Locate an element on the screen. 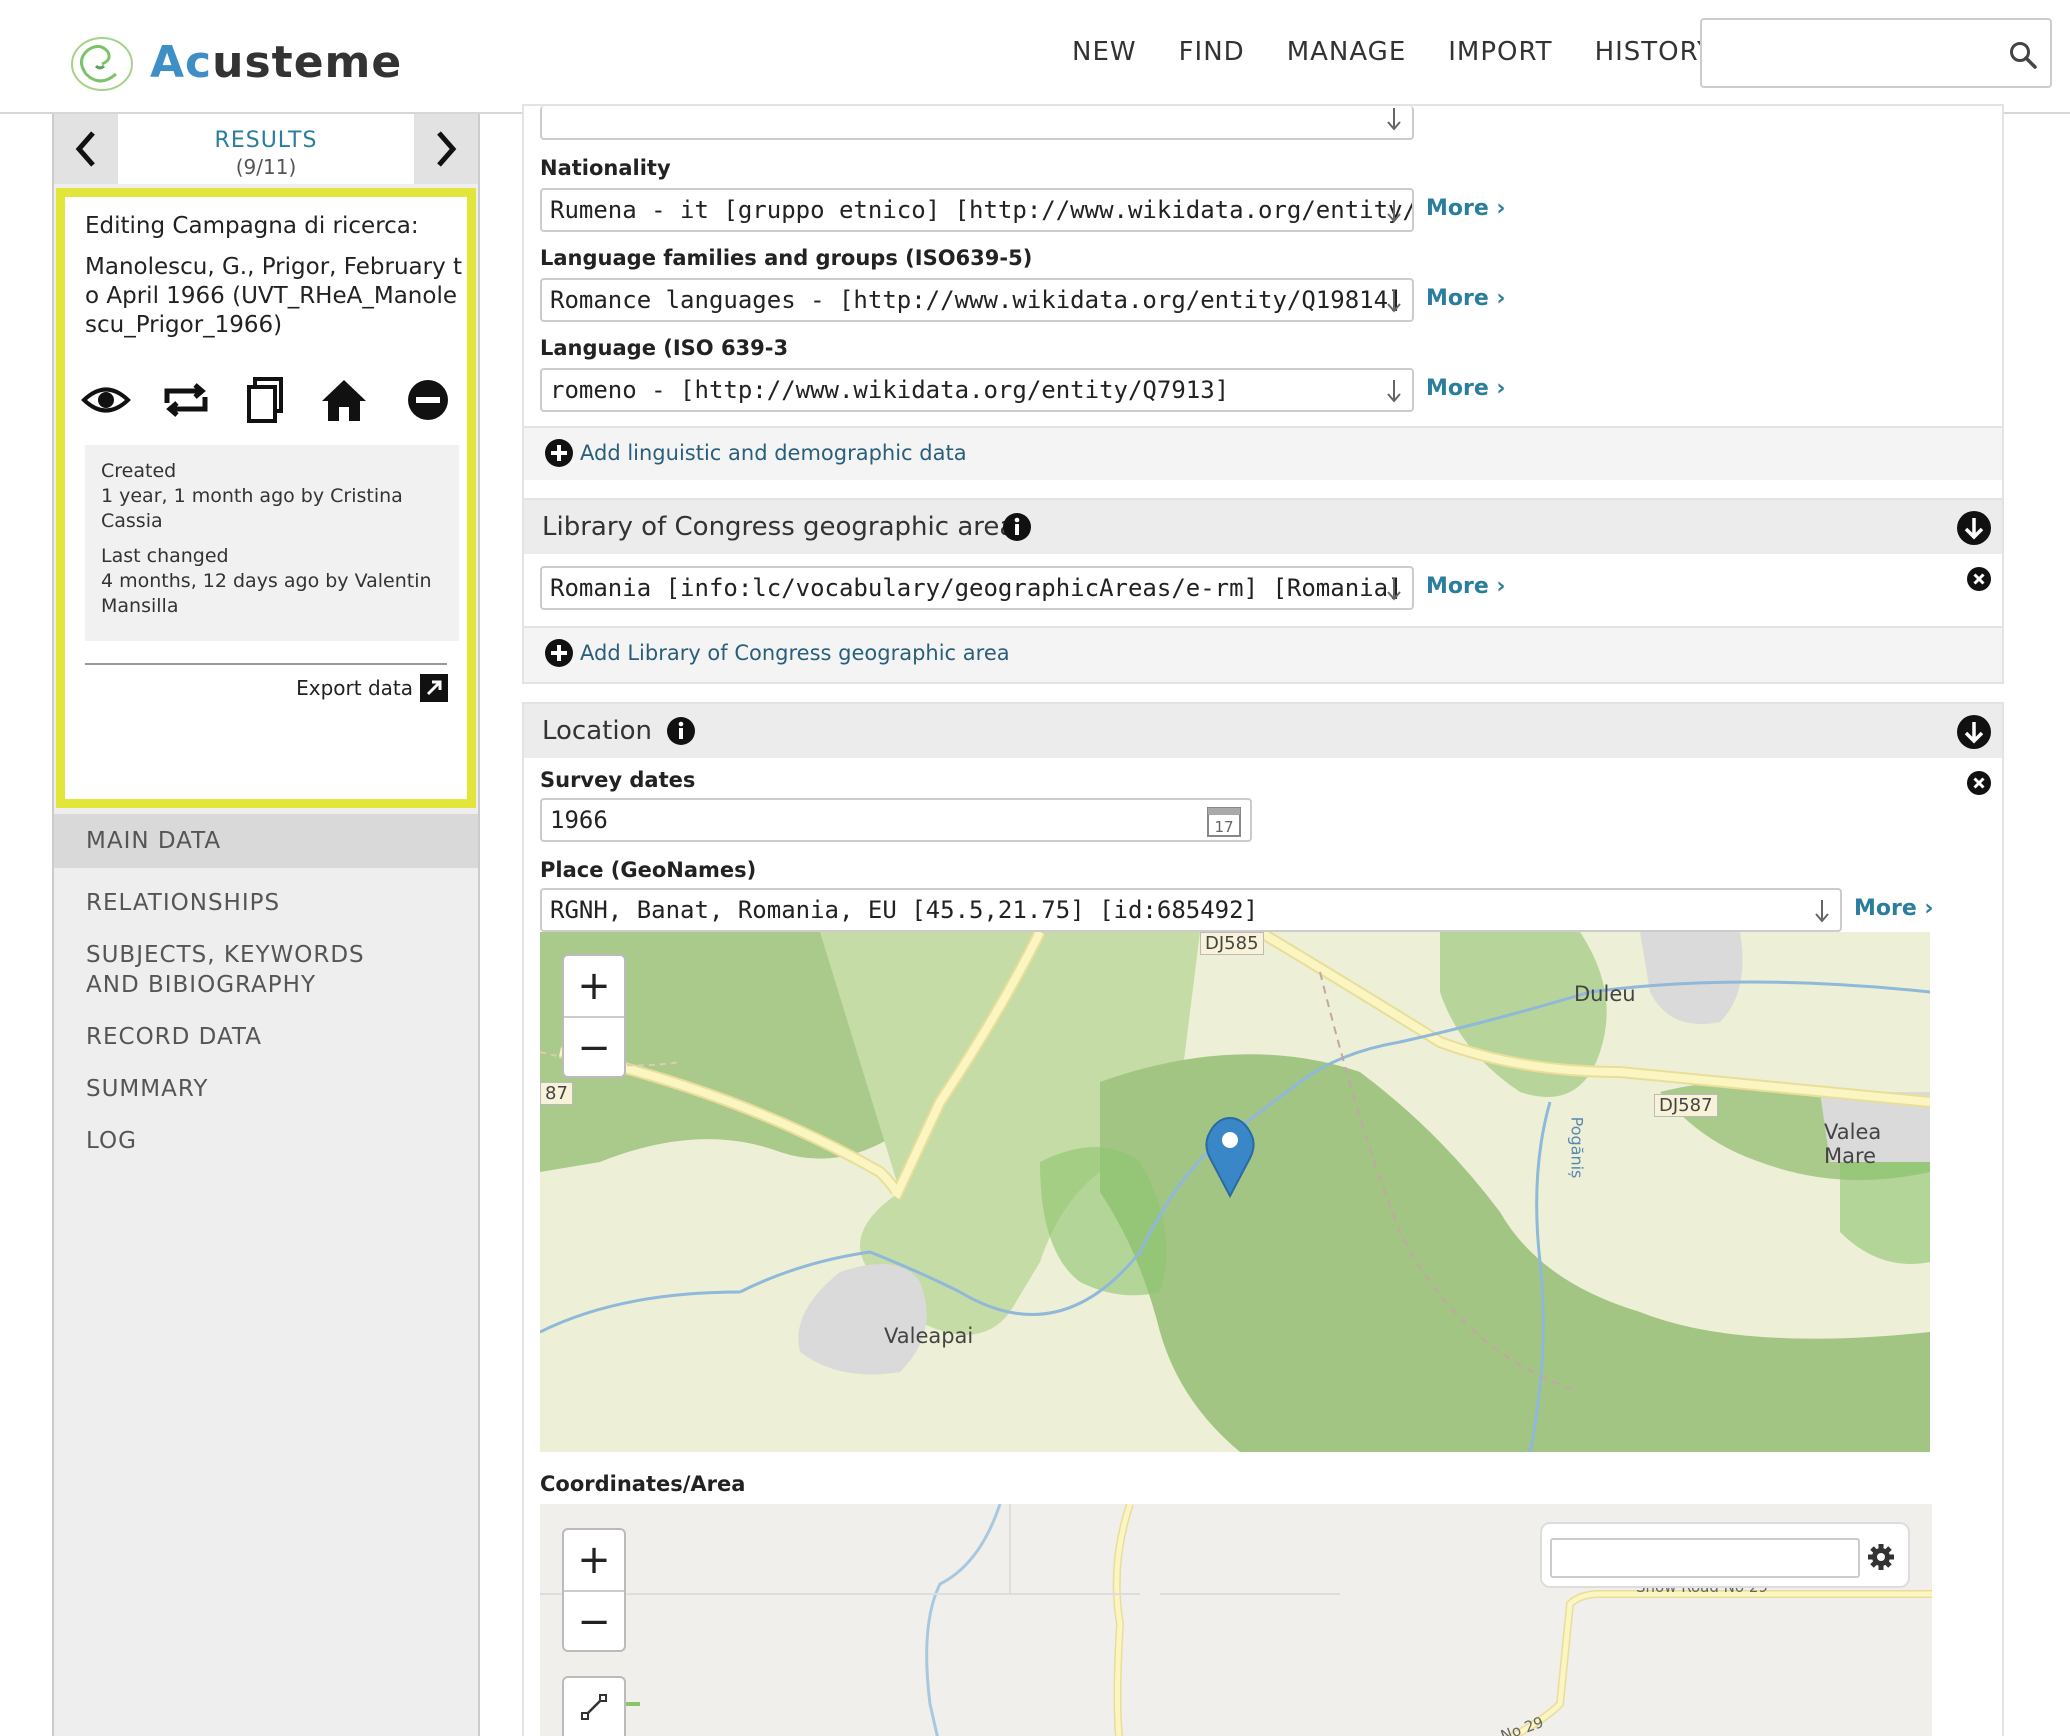 This screenshot has width=2070, height=1736. place-map-zoom: + − is located at coordinates (594, 1016).